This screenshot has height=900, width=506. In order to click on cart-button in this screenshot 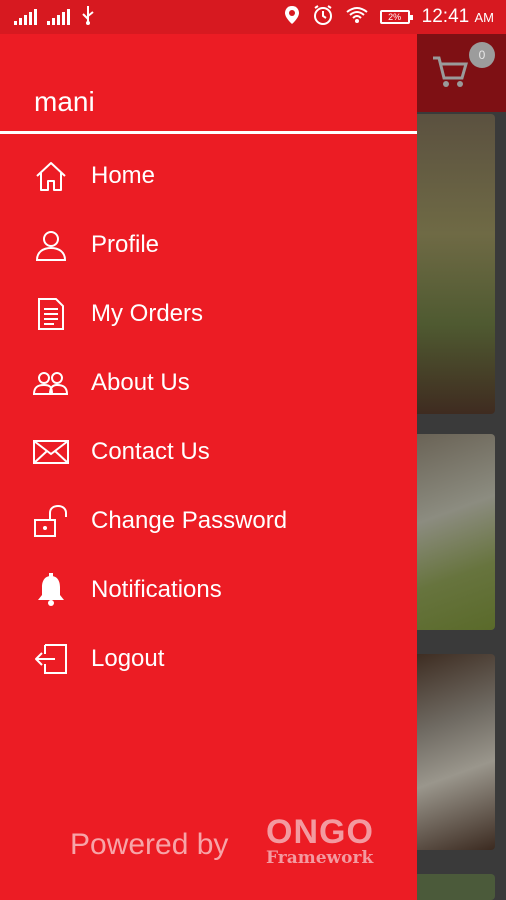, I will do `click(450, 71)`.